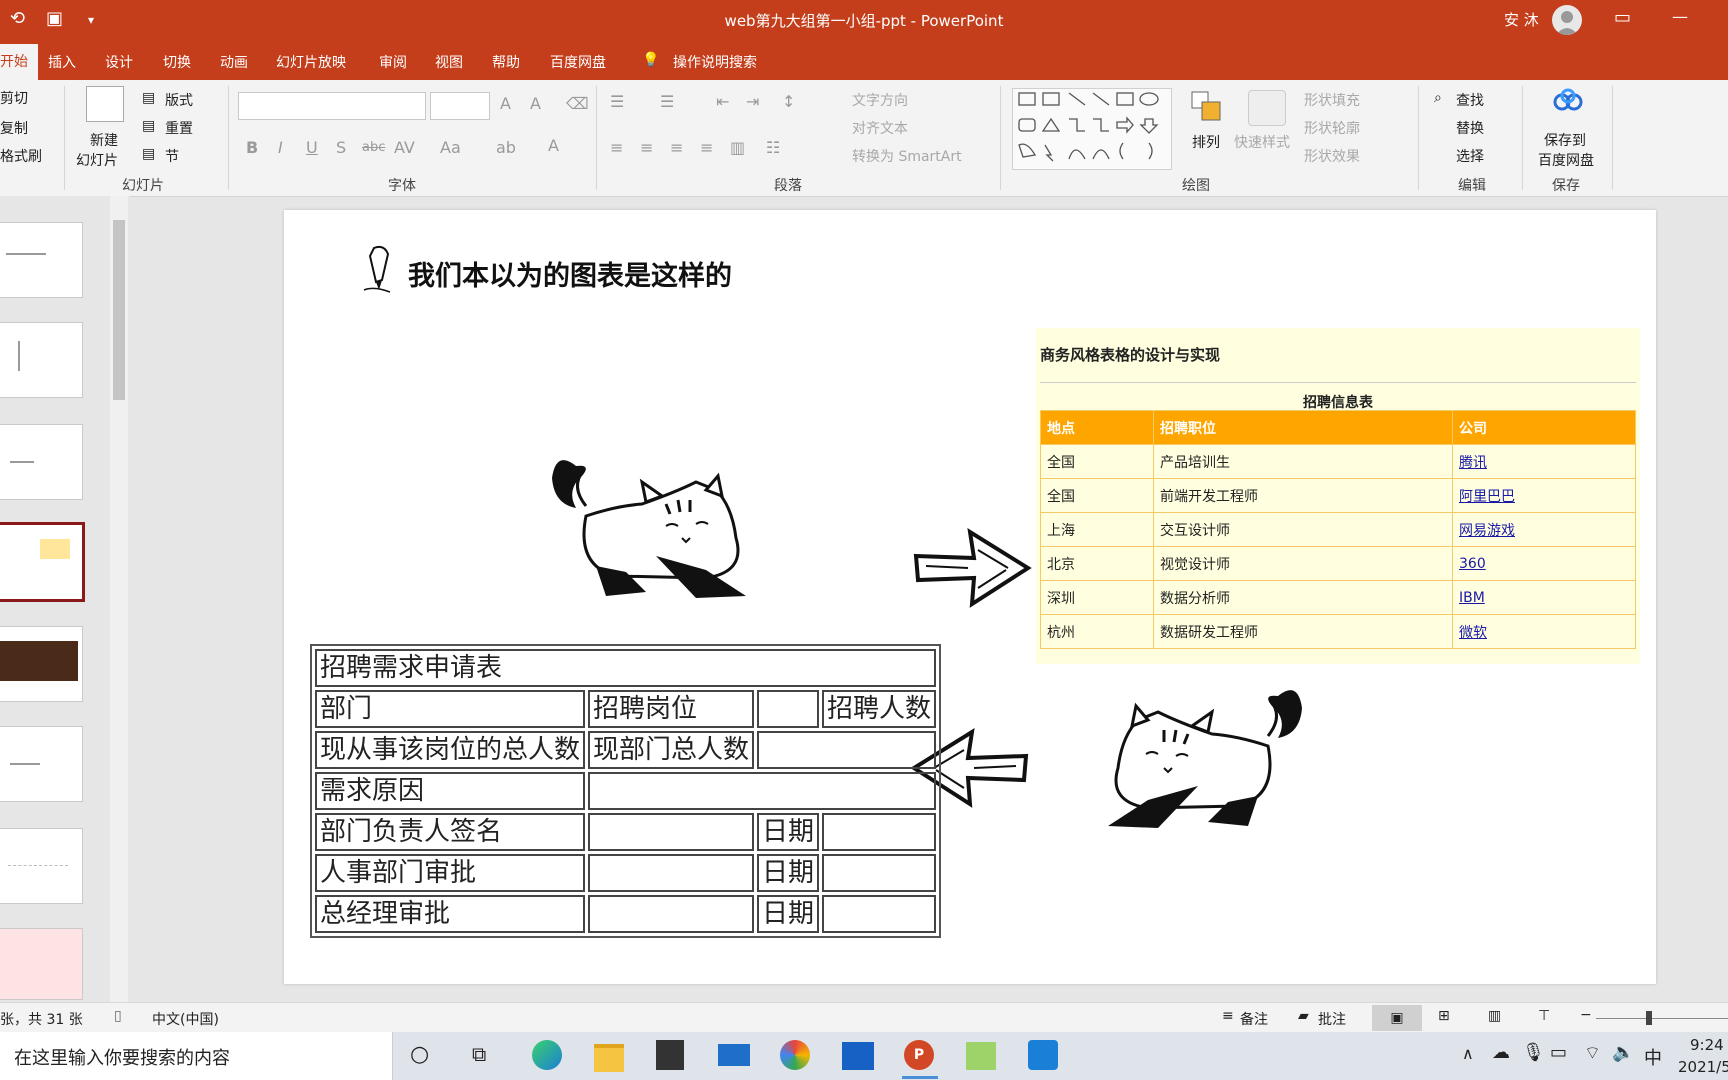 The width and height of the screenshot is (1728, 1080). I want to click on baidu-cloud-icon, so click(1568, 101).